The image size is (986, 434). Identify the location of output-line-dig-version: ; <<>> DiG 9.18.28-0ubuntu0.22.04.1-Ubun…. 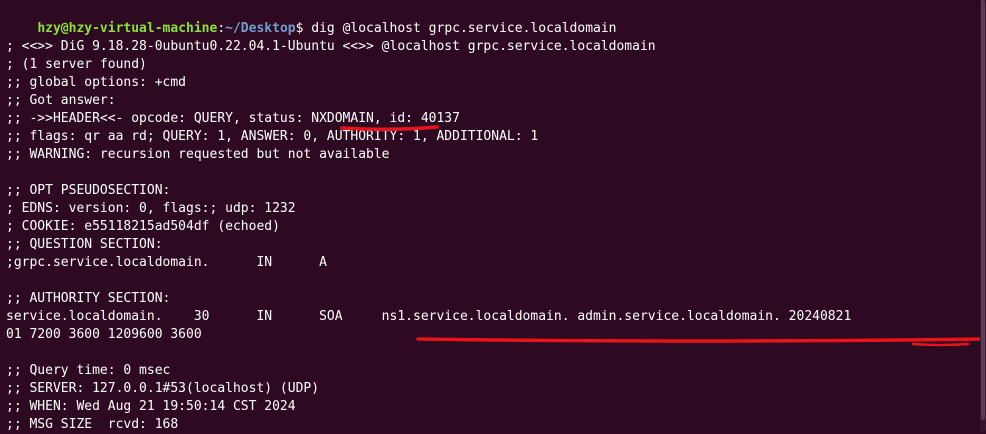
(331, 46).